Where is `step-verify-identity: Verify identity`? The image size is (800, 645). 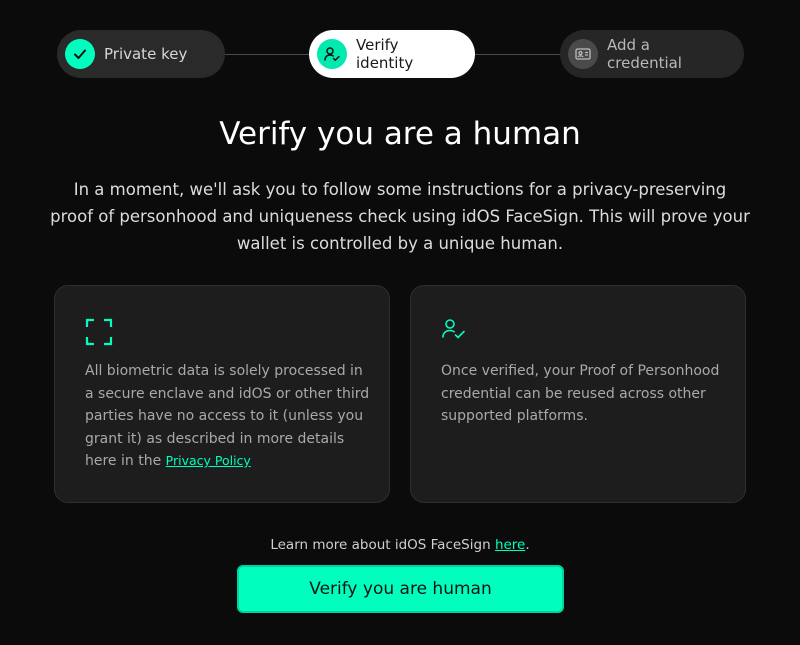
step-verify-identity: Verify identity is located at coordinates (392, 54).